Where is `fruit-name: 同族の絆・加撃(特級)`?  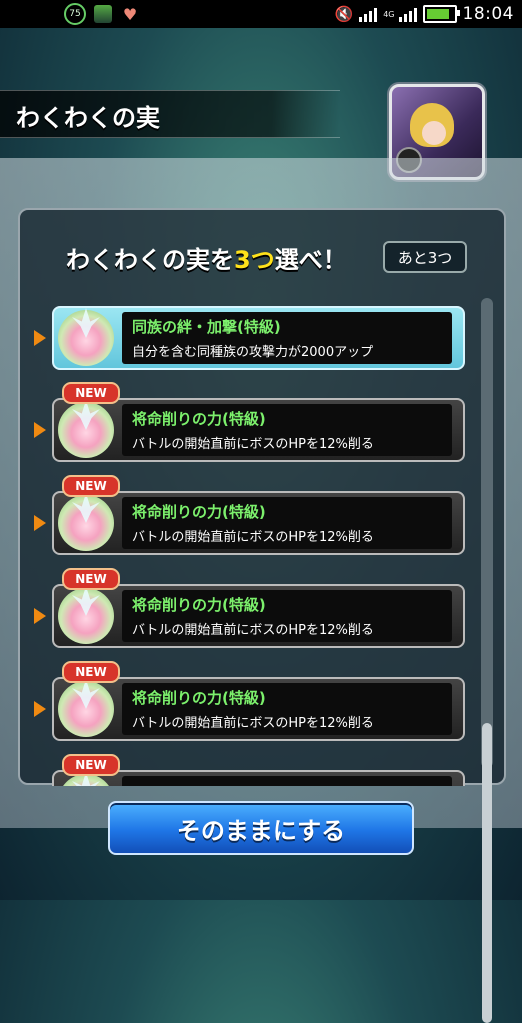
fruit-name: 同族の絆・加撃(特級) is located at coordinates (206, 327).